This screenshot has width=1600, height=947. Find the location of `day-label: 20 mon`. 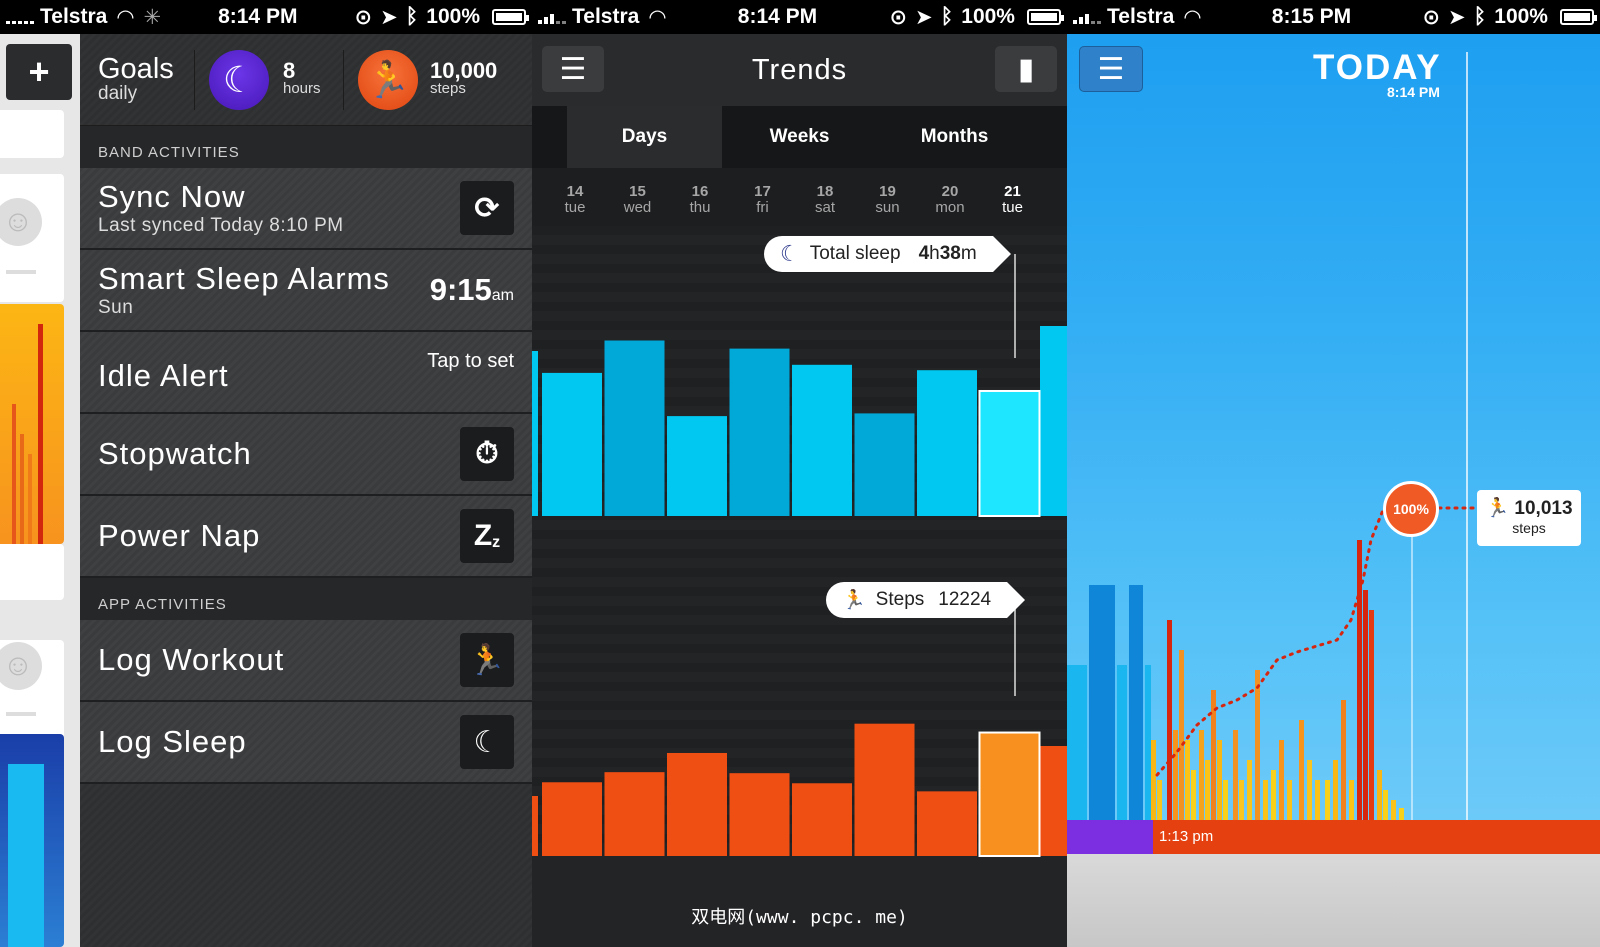

day-label: 20 mon is located at coordinates (950, 200).